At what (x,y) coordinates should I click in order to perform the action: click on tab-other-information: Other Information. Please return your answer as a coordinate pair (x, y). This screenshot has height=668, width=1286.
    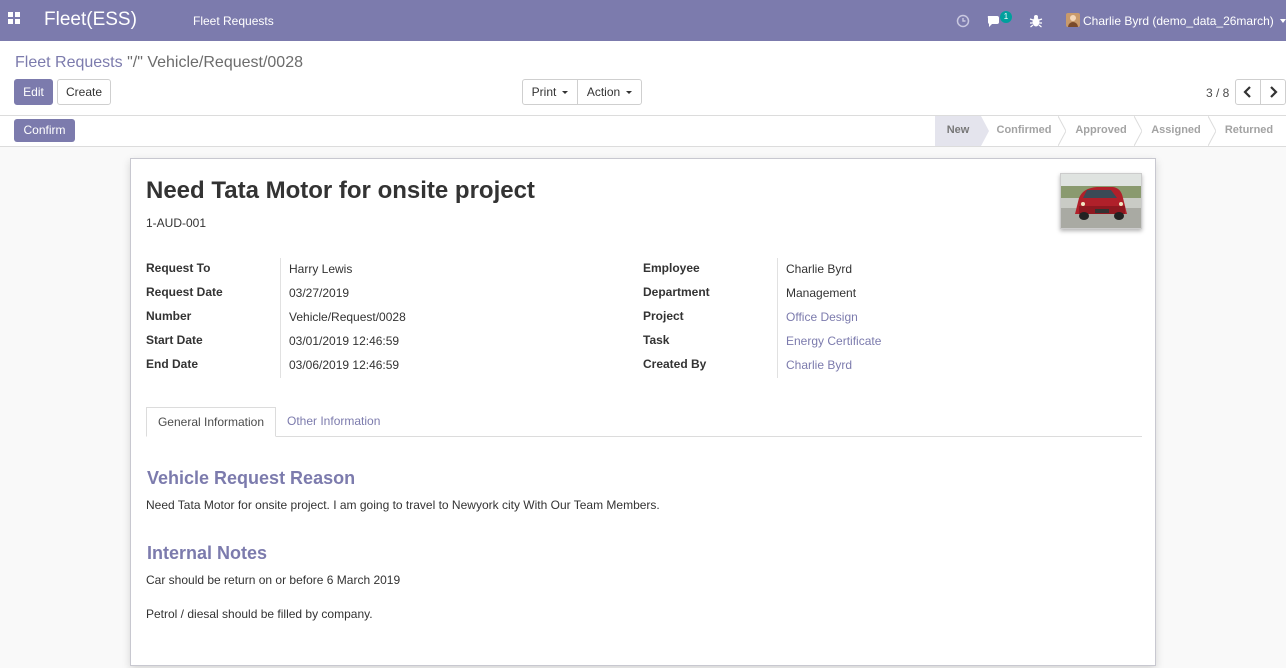
    Looking at the image, I should click on (333, 422).